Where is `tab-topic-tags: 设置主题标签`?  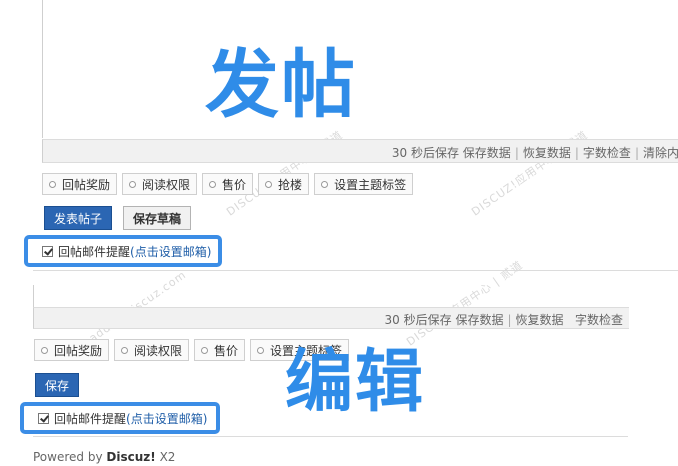 tab-topic-tags: 设置主题标签 is located at coordinates (364, 184).